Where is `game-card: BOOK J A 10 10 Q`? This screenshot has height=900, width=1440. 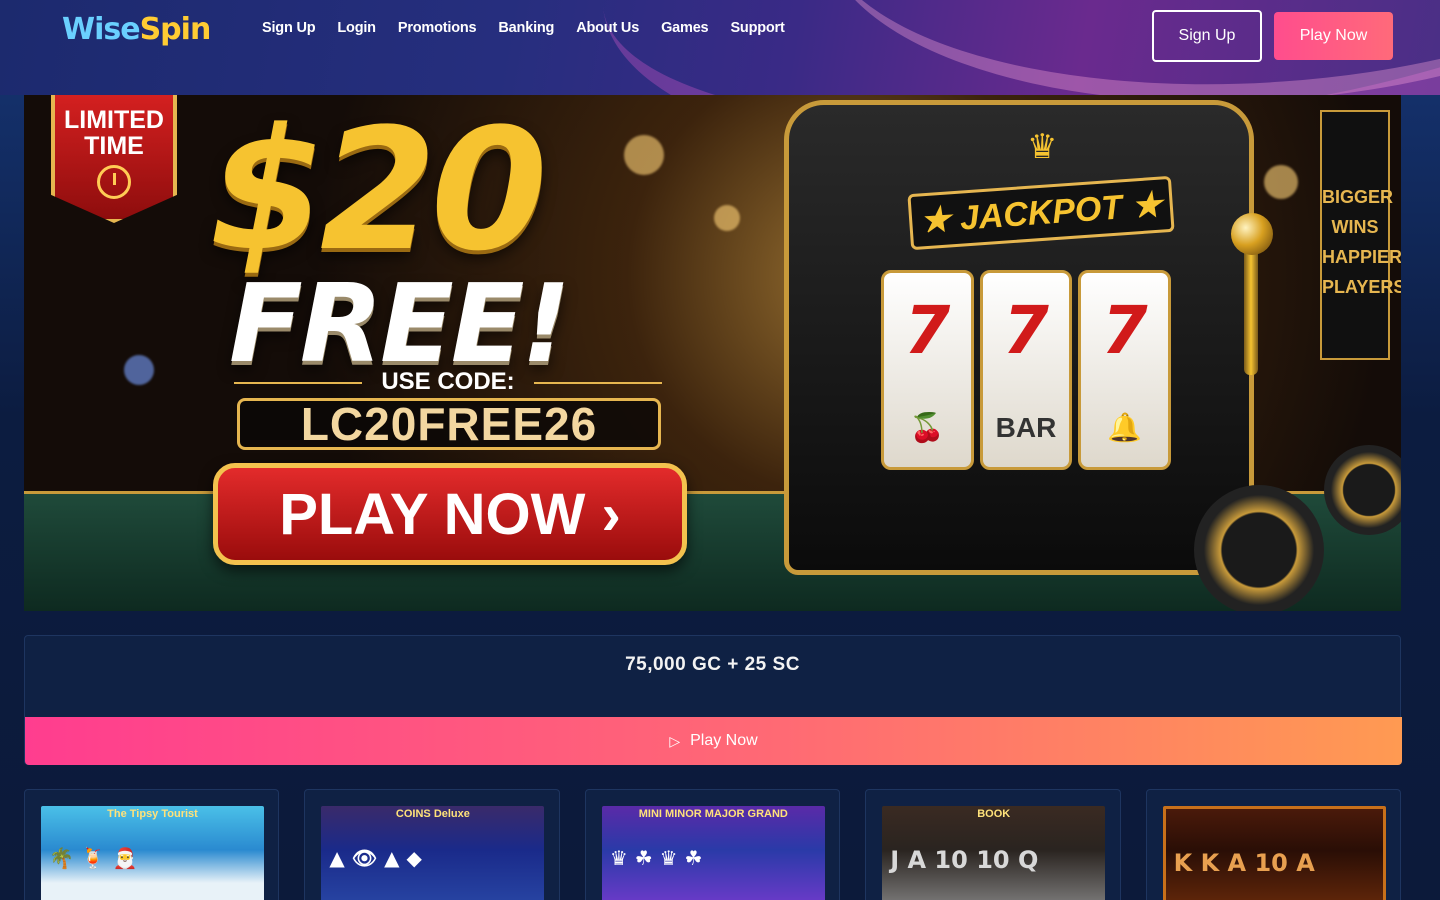 game-card: BOOK J A 10 10 Q is located at coordinates (993, 844).